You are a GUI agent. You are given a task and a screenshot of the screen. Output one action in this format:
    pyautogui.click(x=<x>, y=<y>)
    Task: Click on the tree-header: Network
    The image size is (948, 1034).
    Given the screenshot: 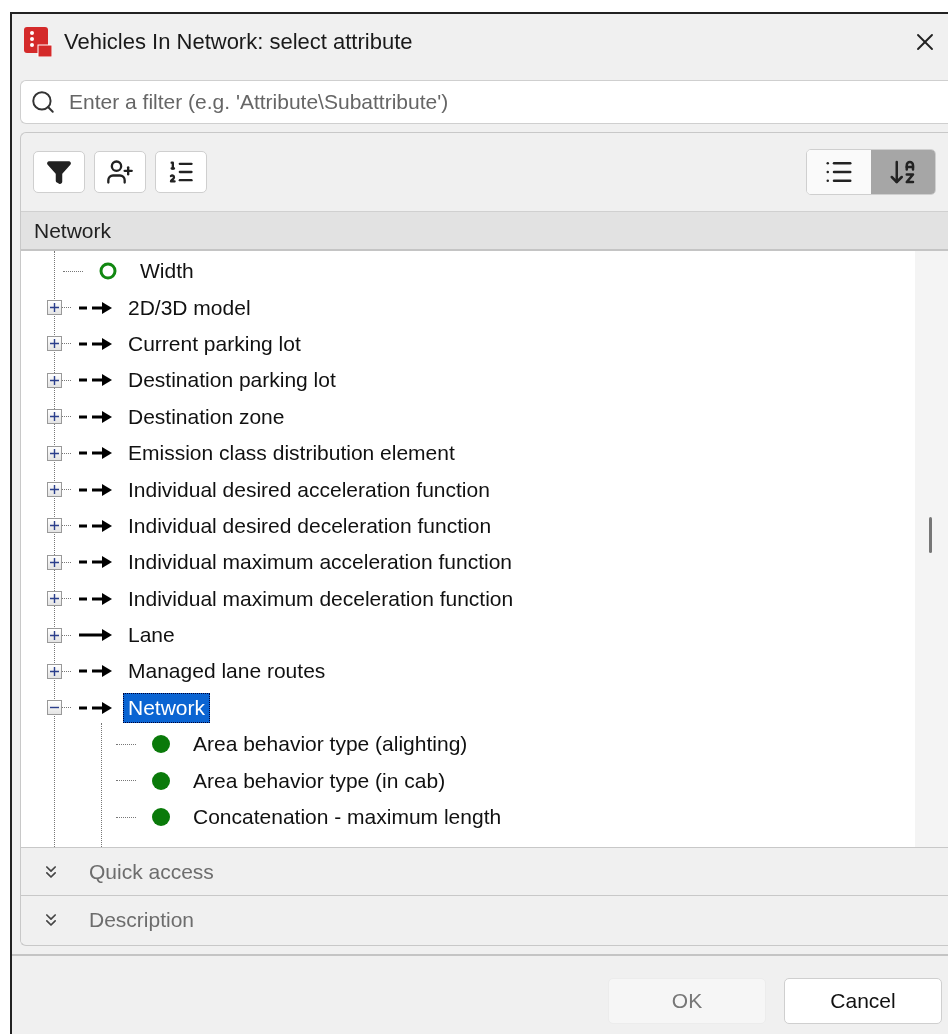 What is the action you would take?
    pyautogui.click(x=484, y=231)
    